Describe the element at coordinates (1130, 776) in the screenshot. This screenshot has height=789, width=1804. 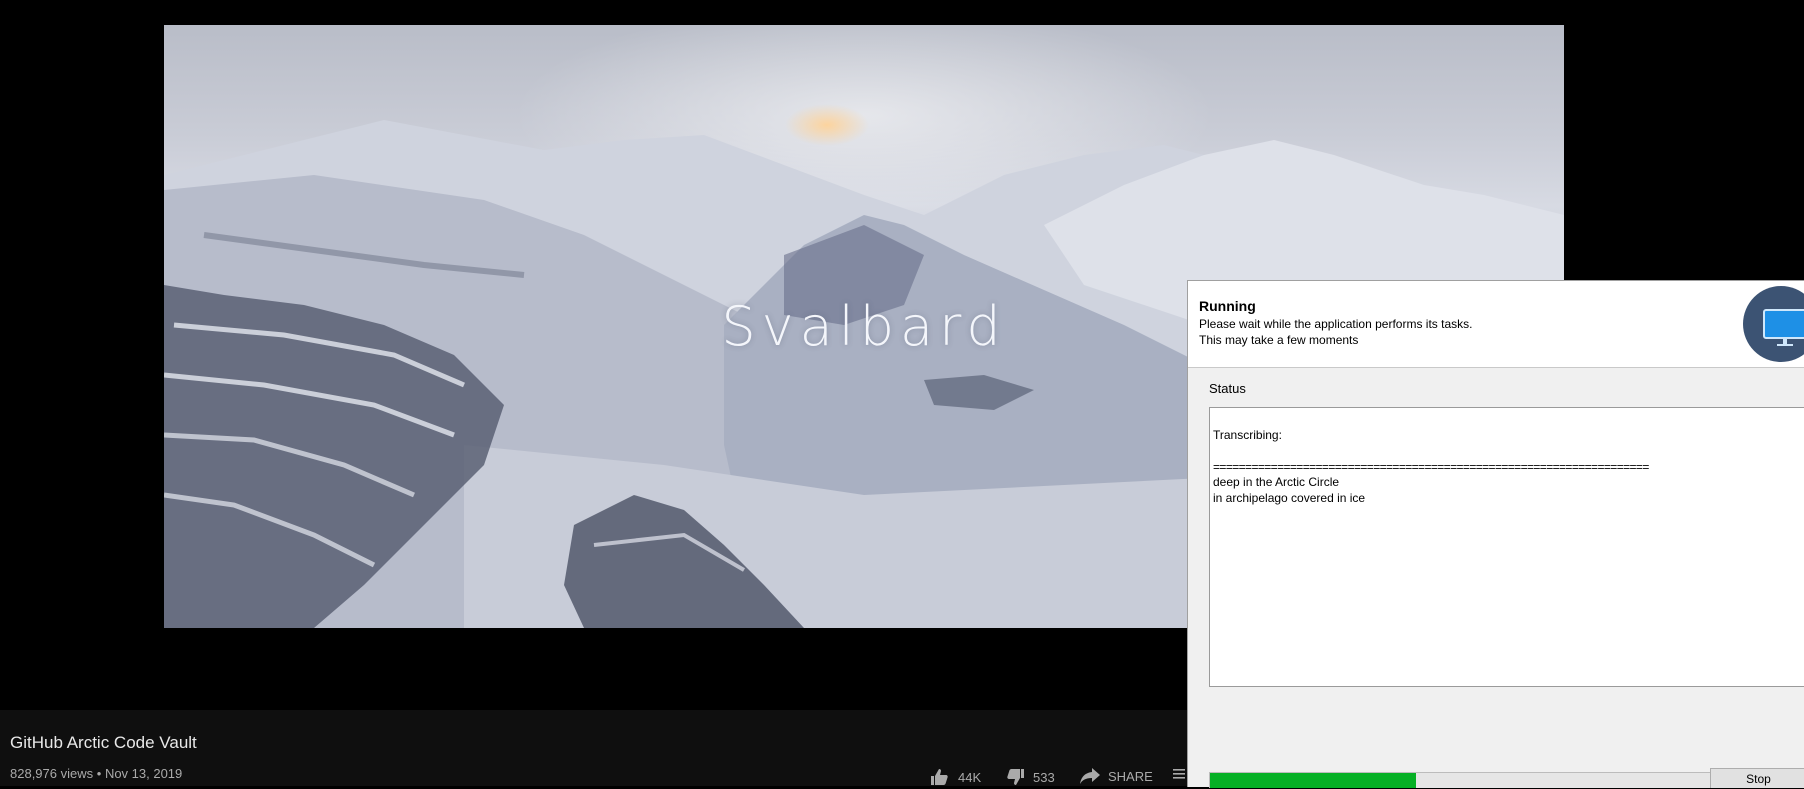
I see `share-label: SHARE` at that location.